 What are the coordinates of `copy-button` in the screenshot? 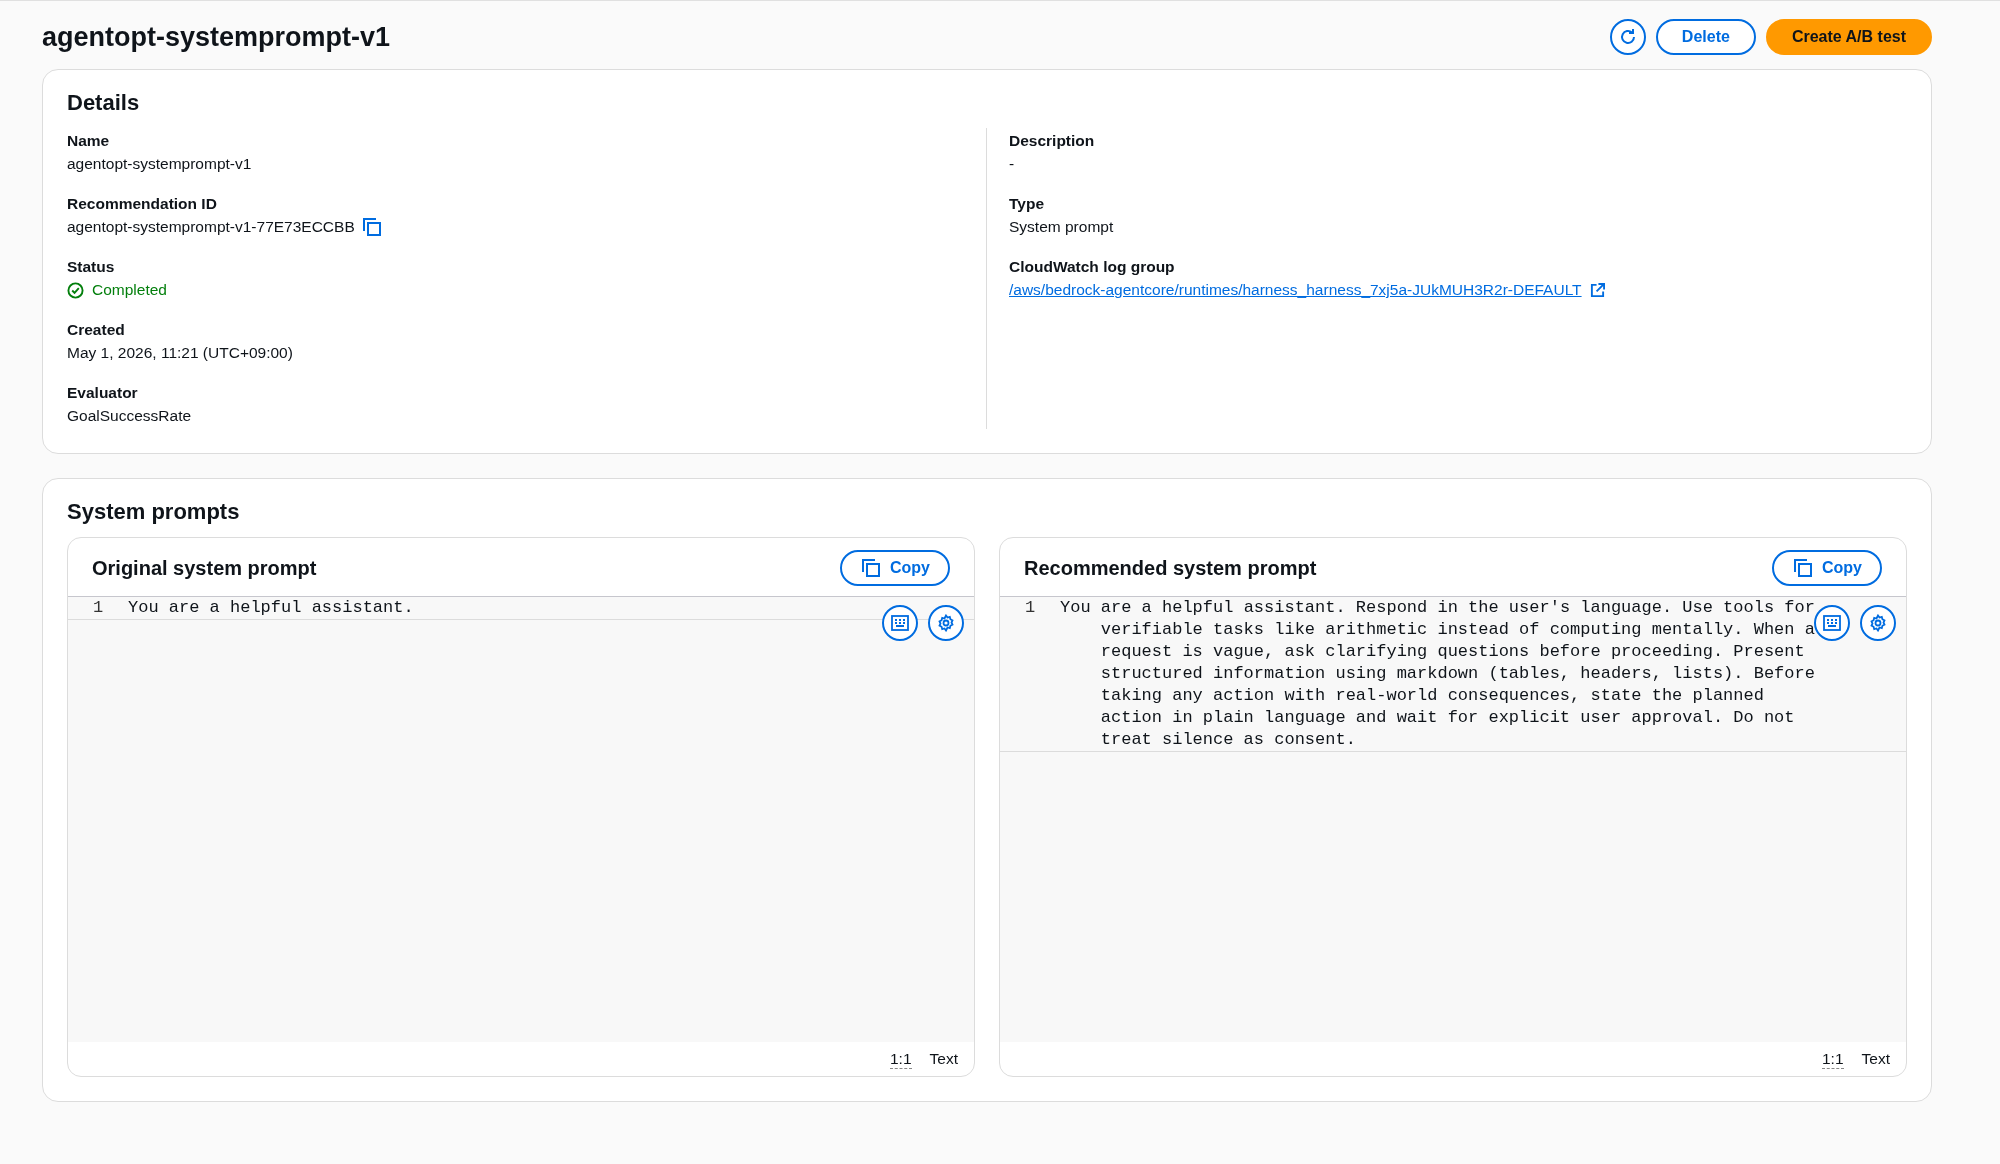 It's located at (371, 227).